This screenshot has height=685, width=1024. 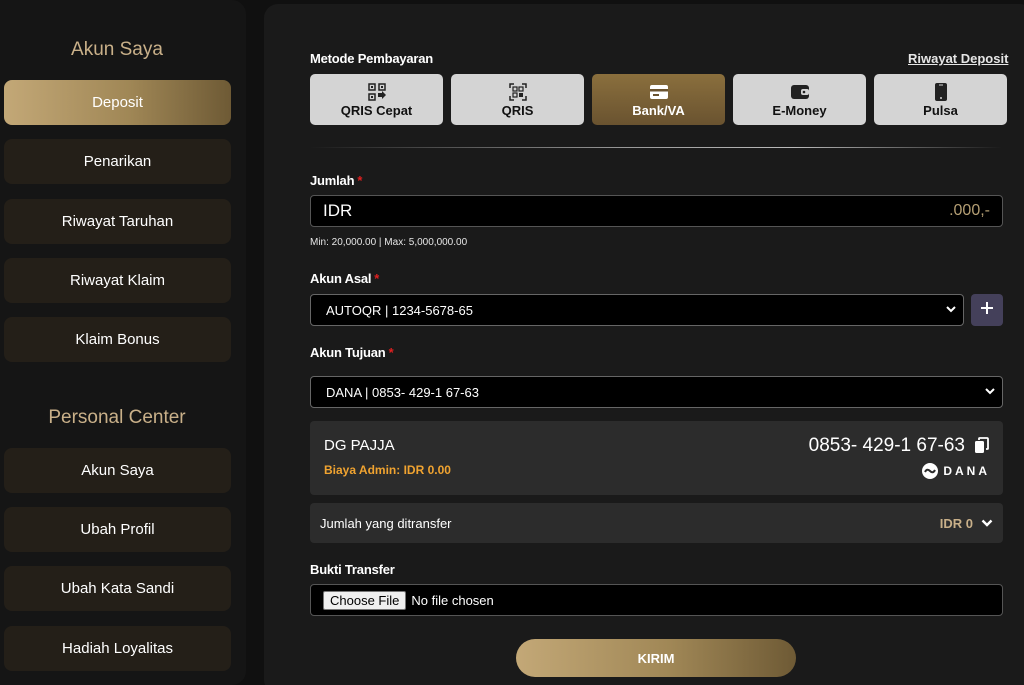 I want to click on payment-method-label: Metode Pembayaran, so click(x=372, y=58).